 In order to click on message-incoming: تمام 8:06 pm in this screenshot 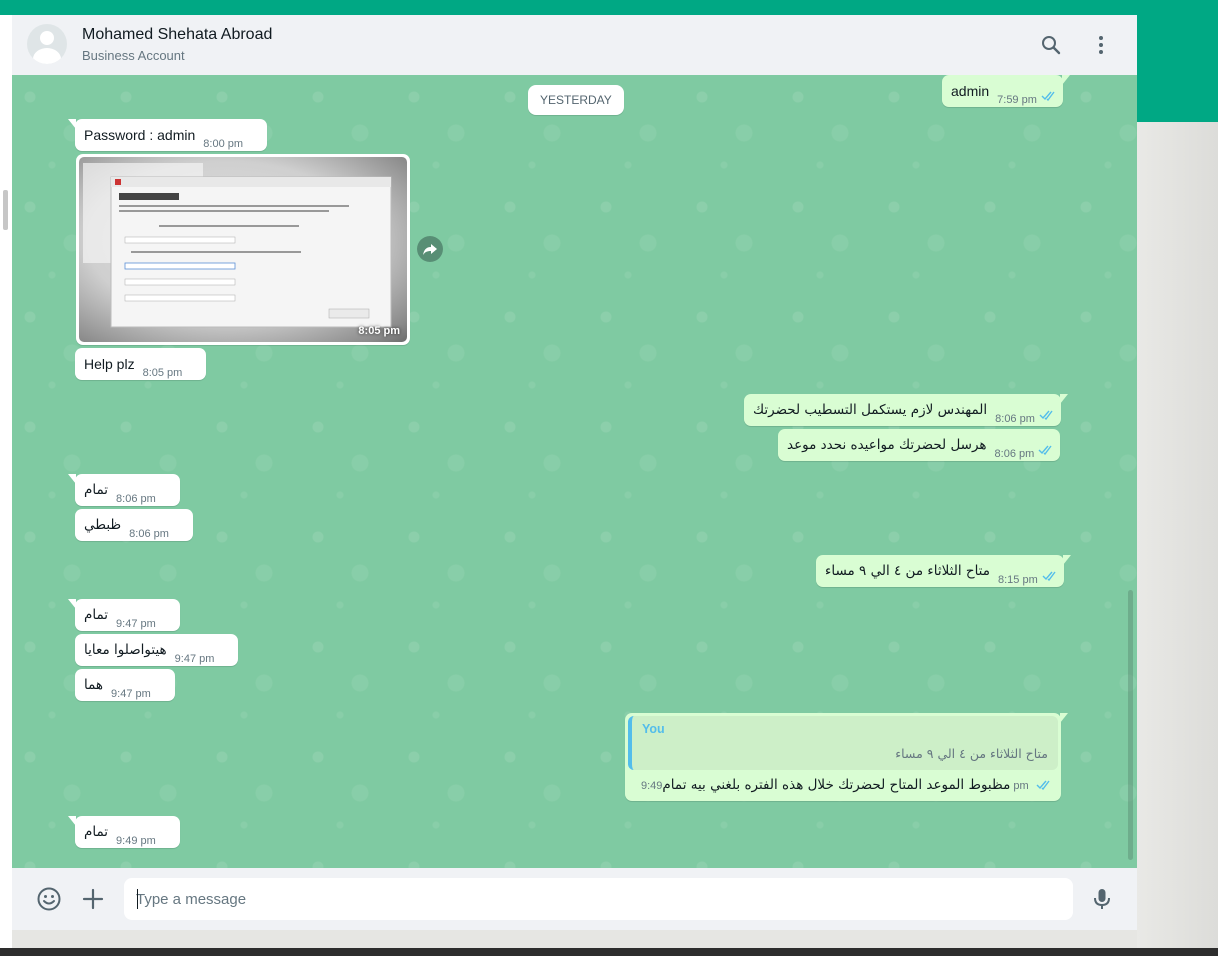, I will do `click(124, 490)`.